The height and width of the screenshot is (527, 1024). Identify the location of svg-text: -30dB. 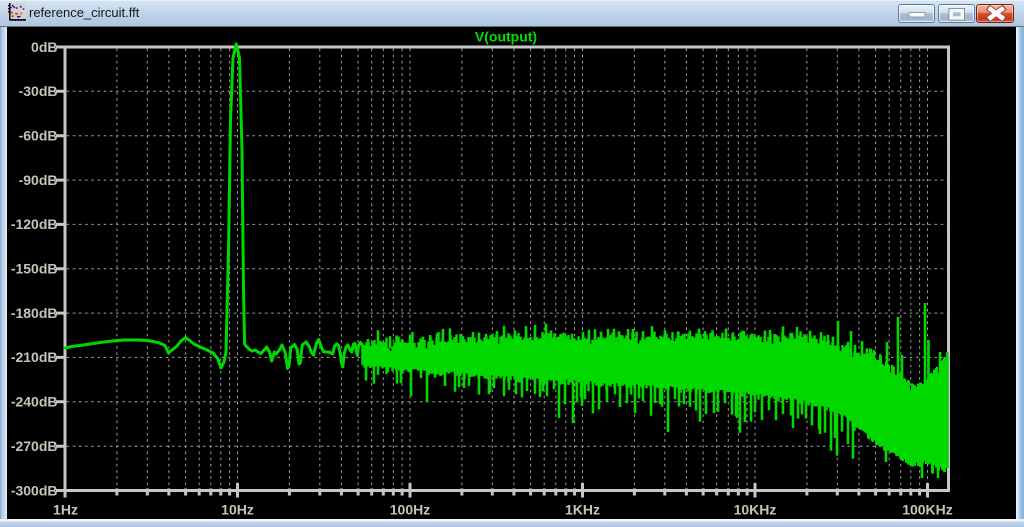
(38, 91).